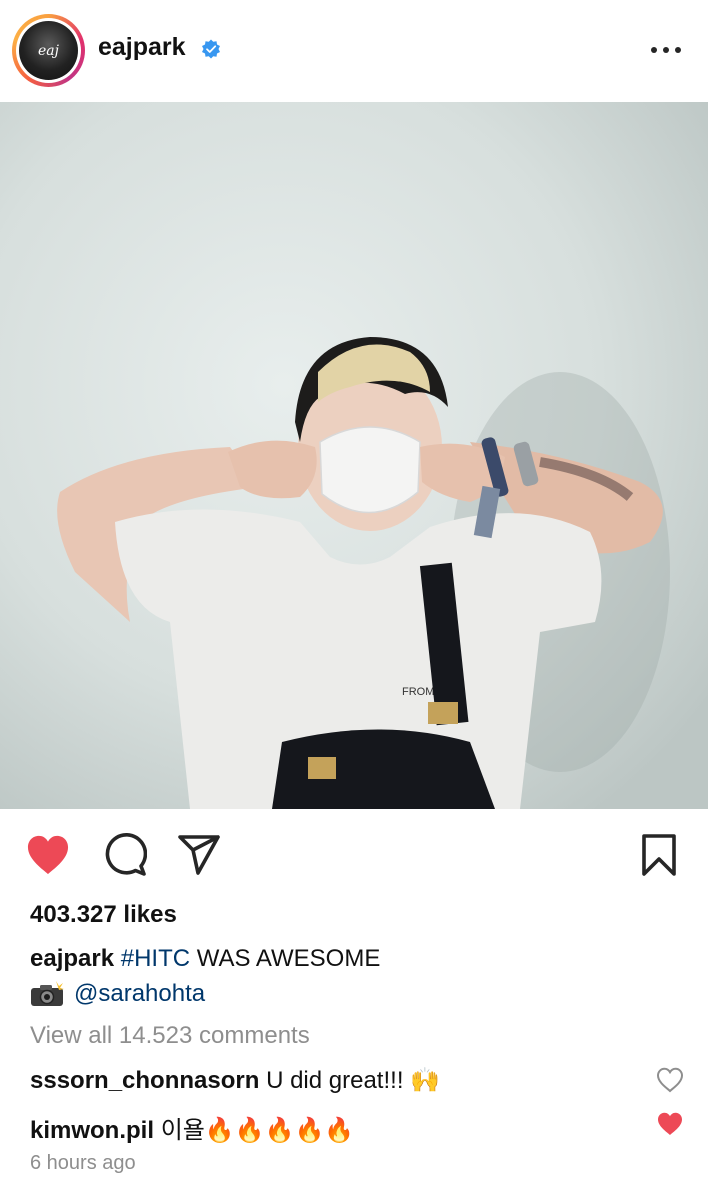 This screenshot has height=1200, width=708. Describe the element at coordinates (83, 1163) in the screenshot. I see `post-timestamp: 6 hours ago` at that location.